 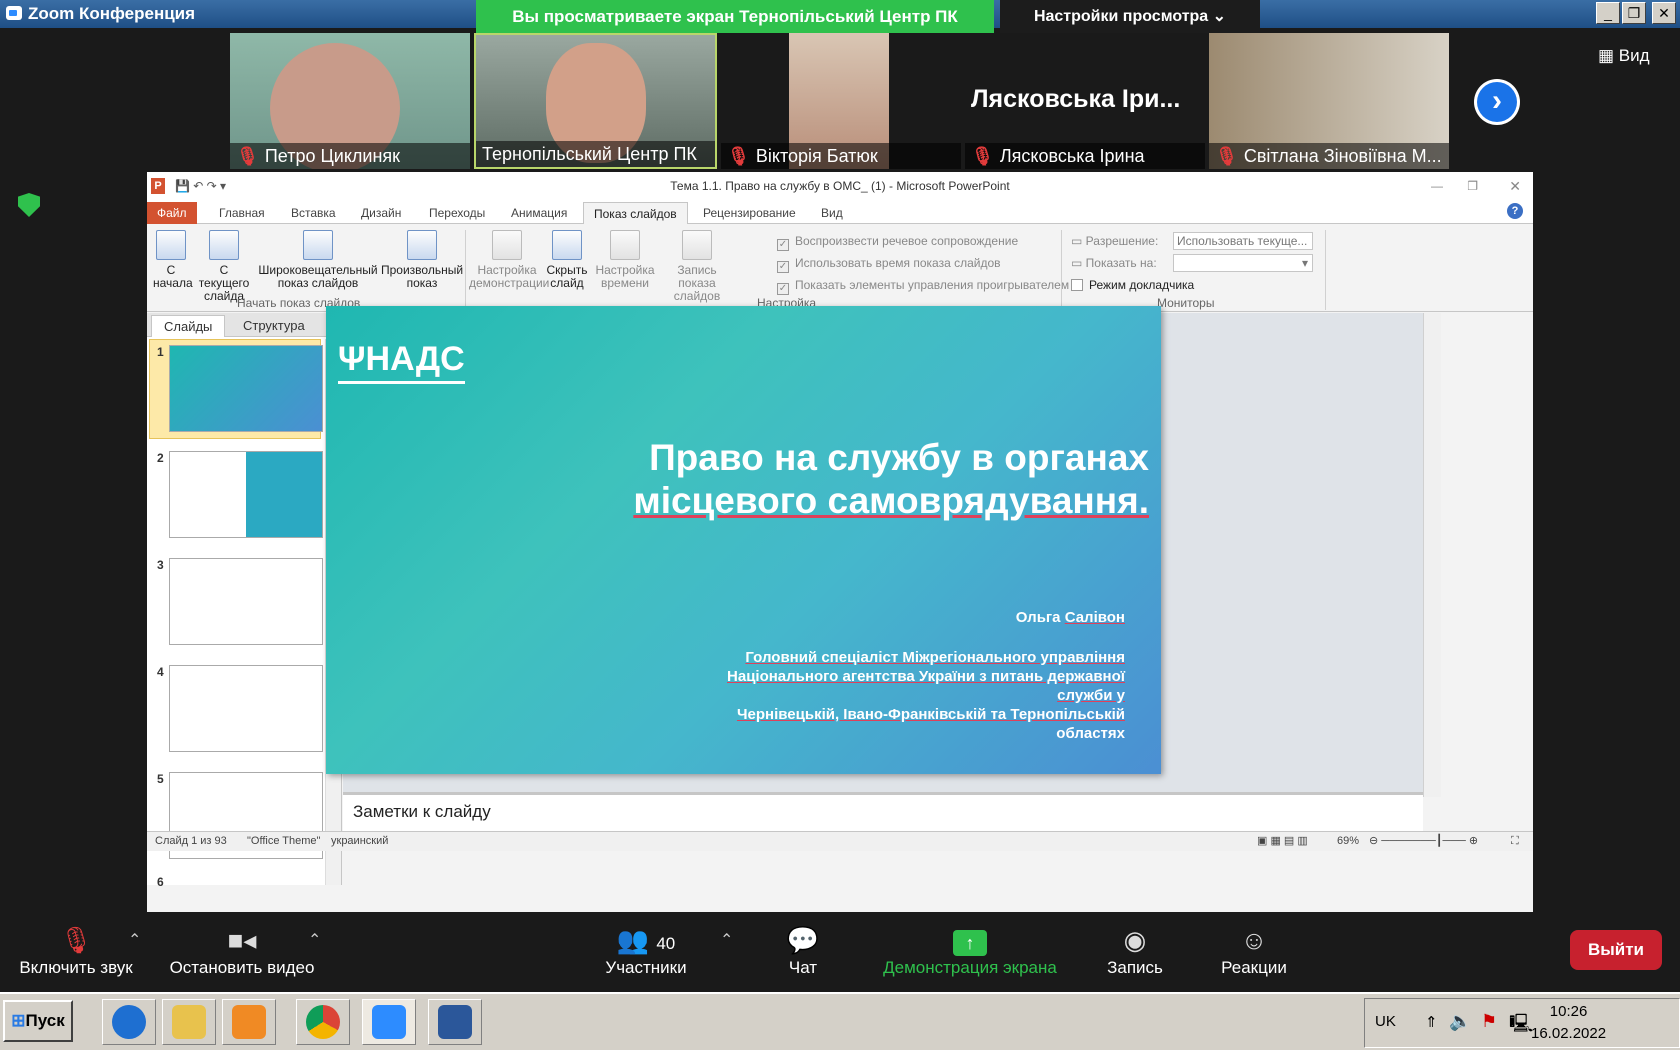 What do you see at coordinates (112, 13) in the screenshot?
I see `window-title: Zoom Конференция` at bounding box center [112, 13].